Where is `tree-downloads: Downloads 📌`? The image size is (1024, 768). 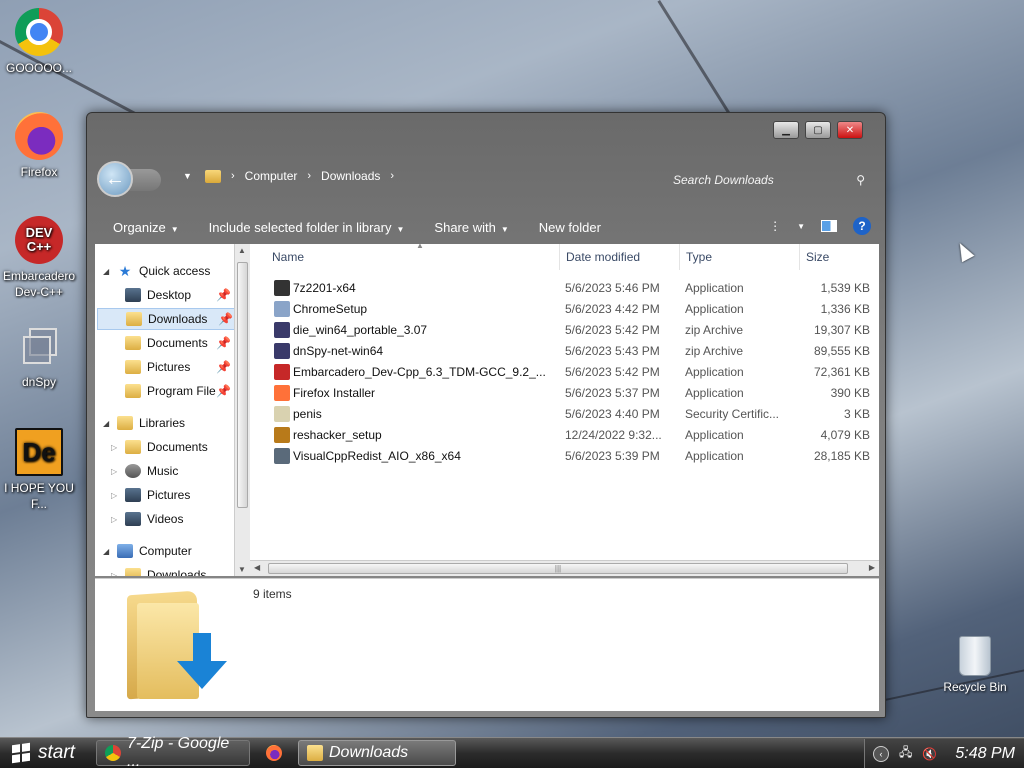
tree-downloads: Downloads 📌 is located at coordinates (168, 319).